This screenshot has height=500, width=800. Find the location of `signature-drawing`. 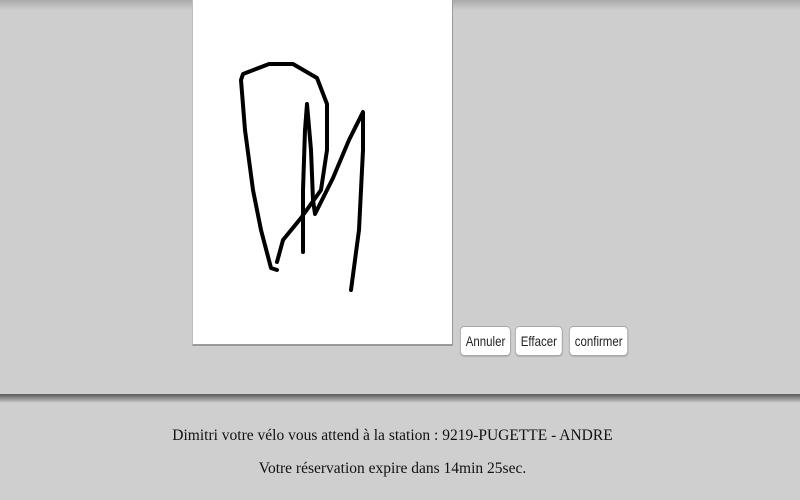

signature-drawing is located at coordinates (302, 177).